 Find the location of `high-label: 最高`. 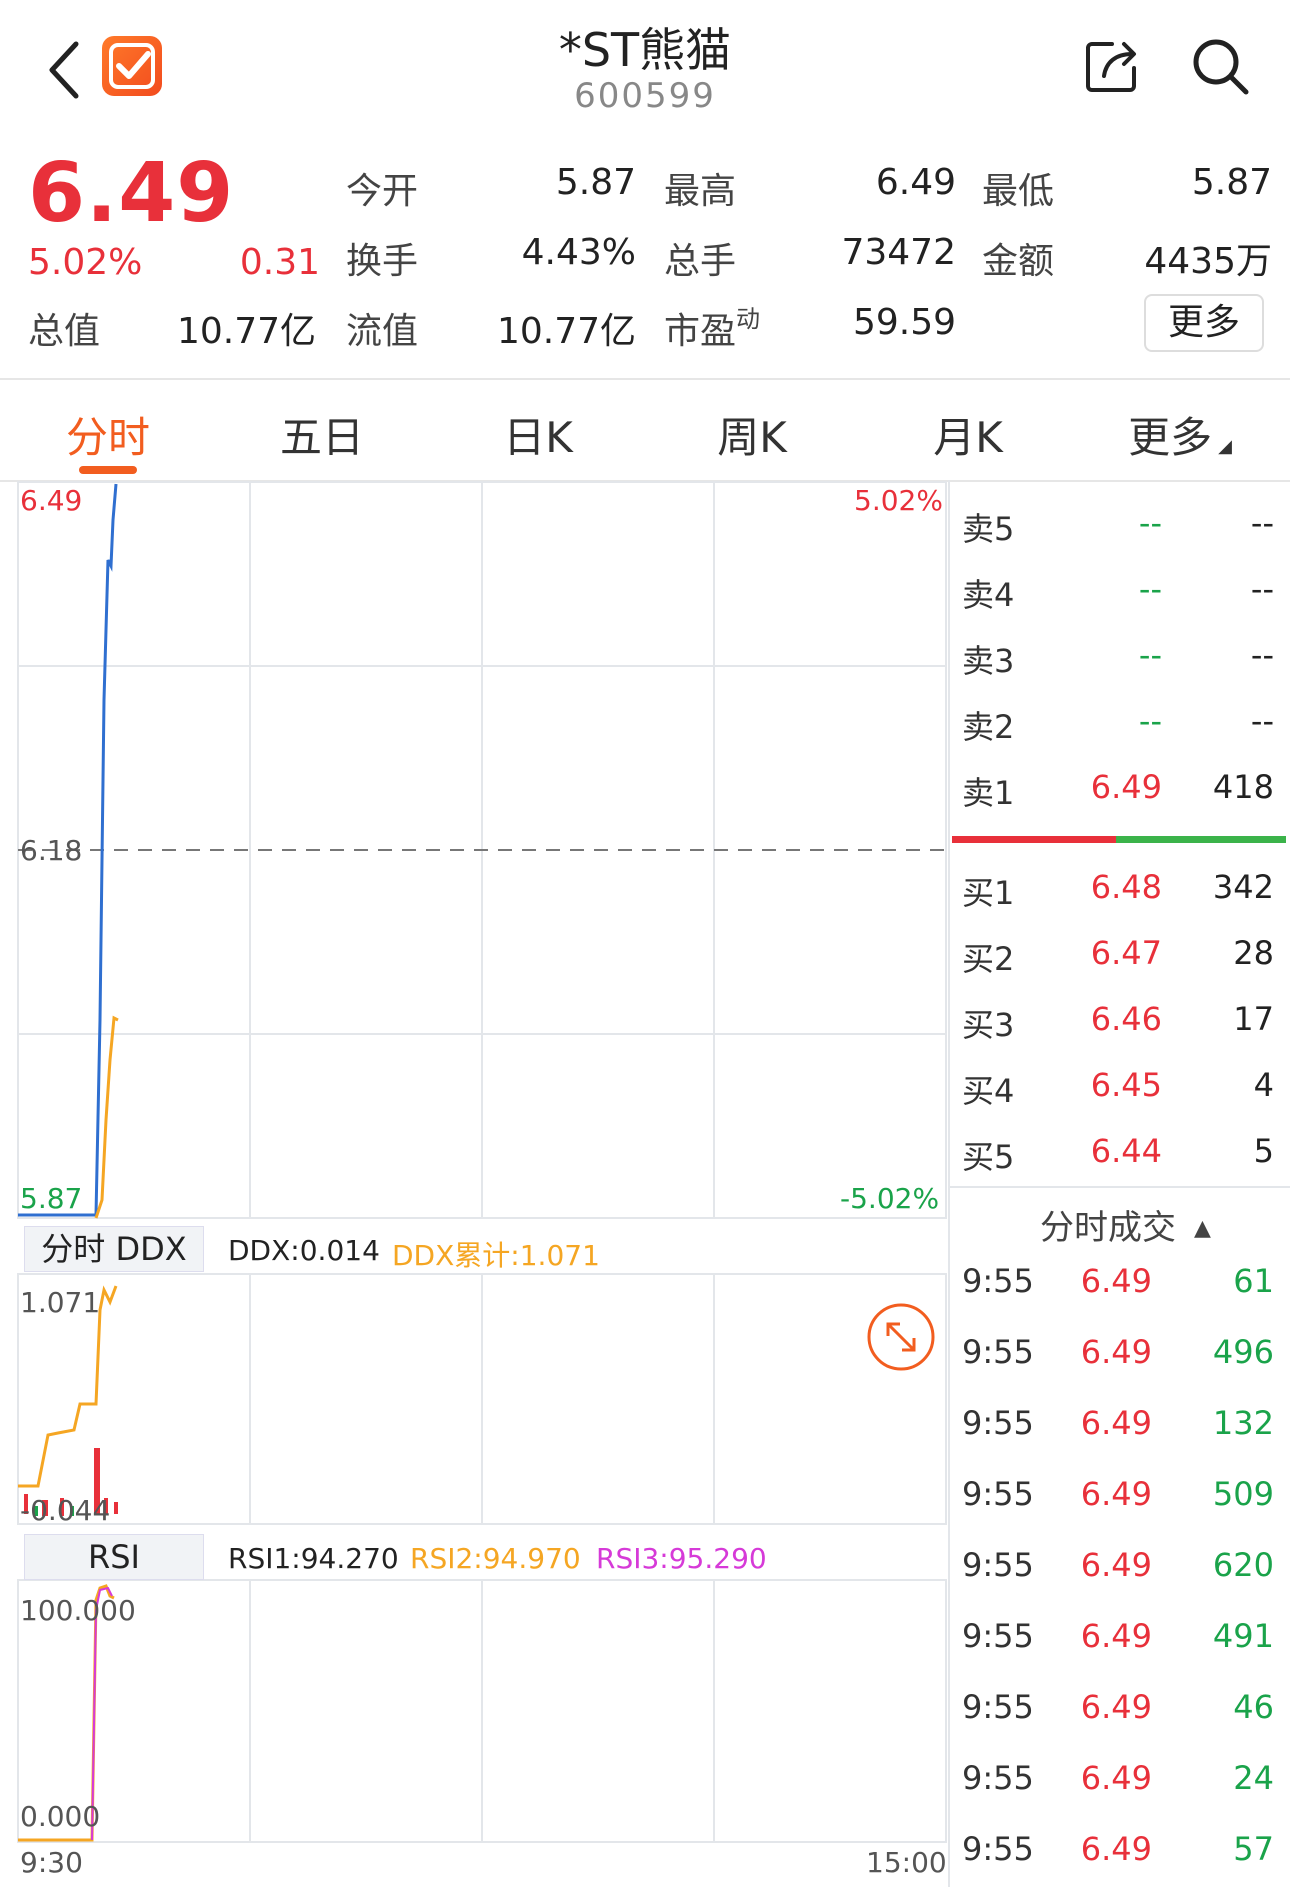

high-label: 最高 is located at coordinates (700, 191).